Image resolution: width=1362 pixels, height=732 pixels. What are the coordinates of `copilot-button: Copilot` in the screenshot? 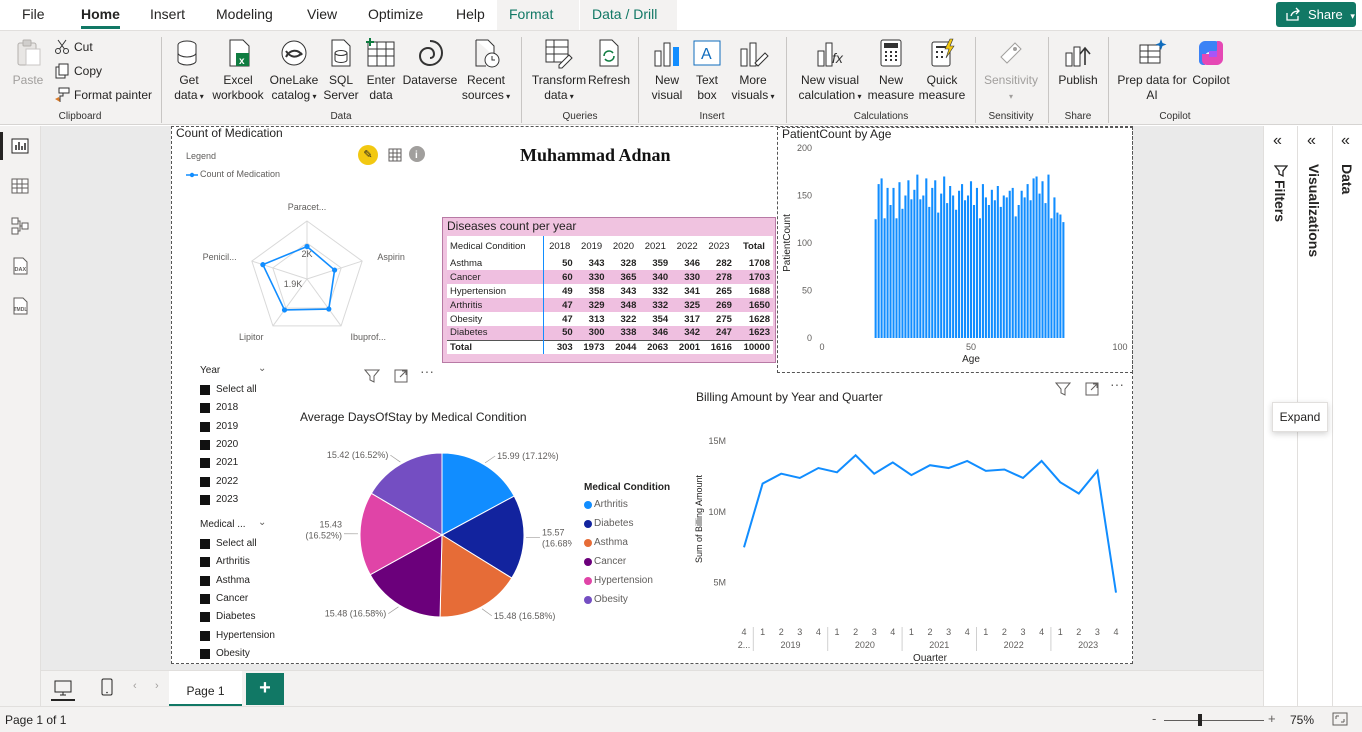 It's located at (1211, 62).